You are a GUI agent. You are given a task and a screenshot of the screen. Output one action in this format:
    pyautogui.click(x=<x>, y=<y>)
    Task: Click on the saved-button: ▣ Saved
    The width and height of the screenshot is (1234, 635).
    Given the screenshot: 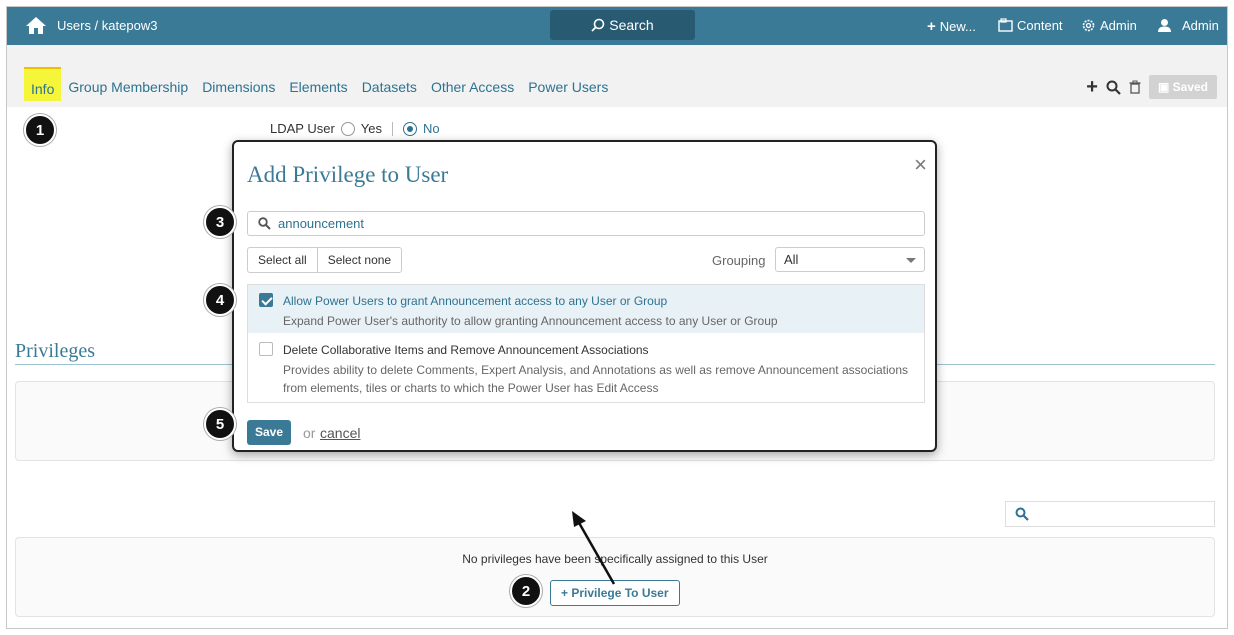 What is the action you would take?
    pyautogui.click(x=1182, y=87)
    